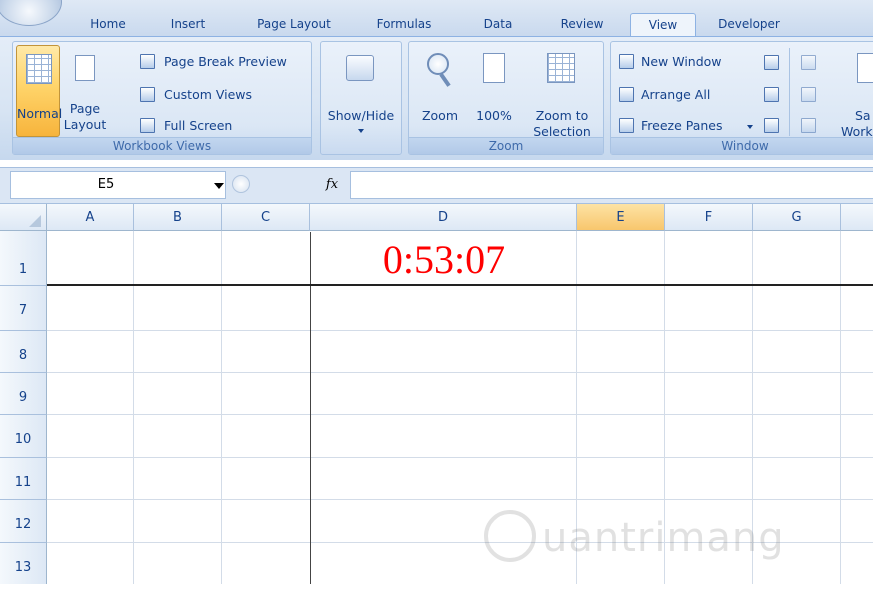  What do you see at coordinates (23, 217) in the screenshot?
I see `select-all-button` at bounding box center [23, 217].